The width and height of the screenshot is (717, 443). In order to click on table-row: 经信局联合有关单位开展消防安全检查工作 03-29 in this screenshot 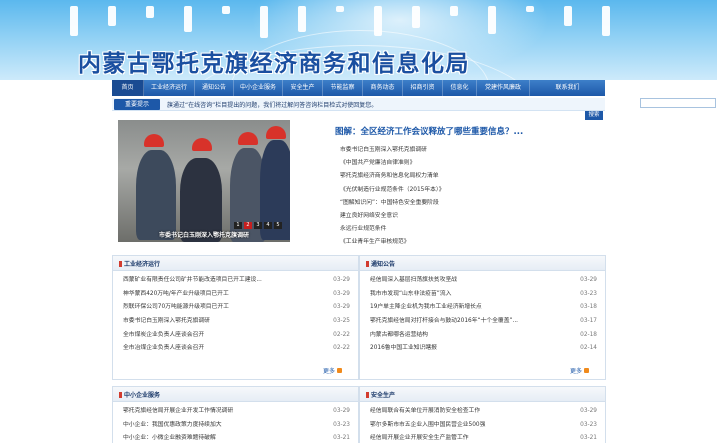, I will do `click(483, 412)`.